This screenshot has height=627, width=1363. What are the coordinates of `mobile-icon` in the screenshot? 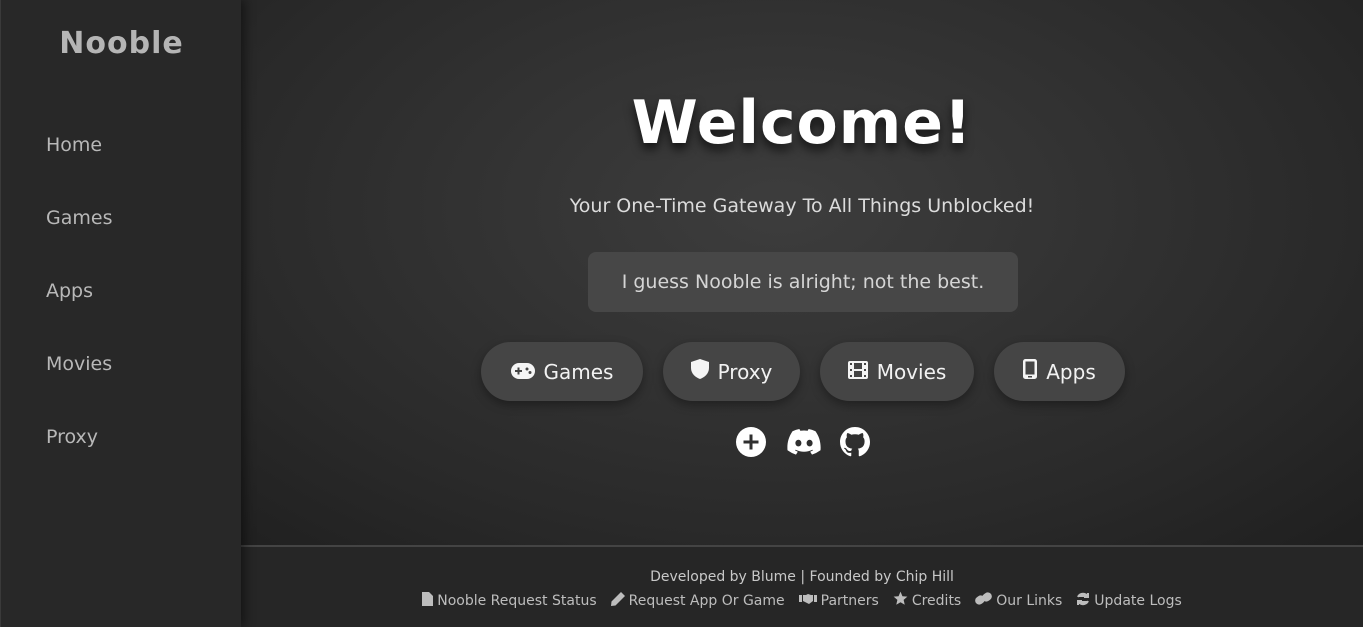 It's located at (1030, 371).